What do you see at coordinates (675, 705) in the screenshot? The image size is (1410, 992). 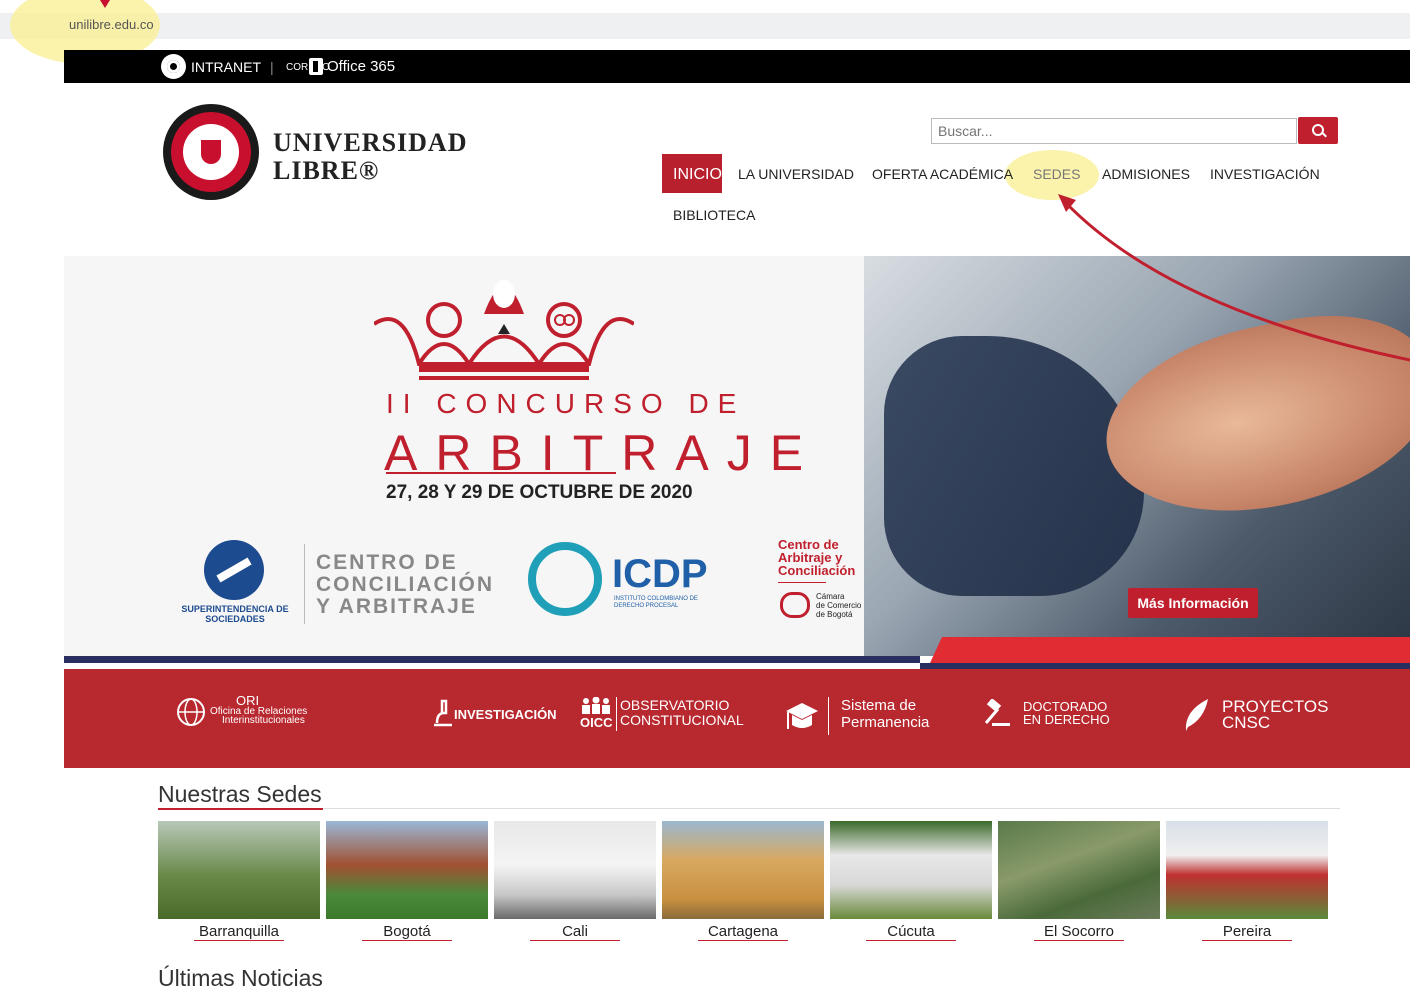 I see `oicc-line1: OBSERVATORIO` at bounding box center [675, 705].